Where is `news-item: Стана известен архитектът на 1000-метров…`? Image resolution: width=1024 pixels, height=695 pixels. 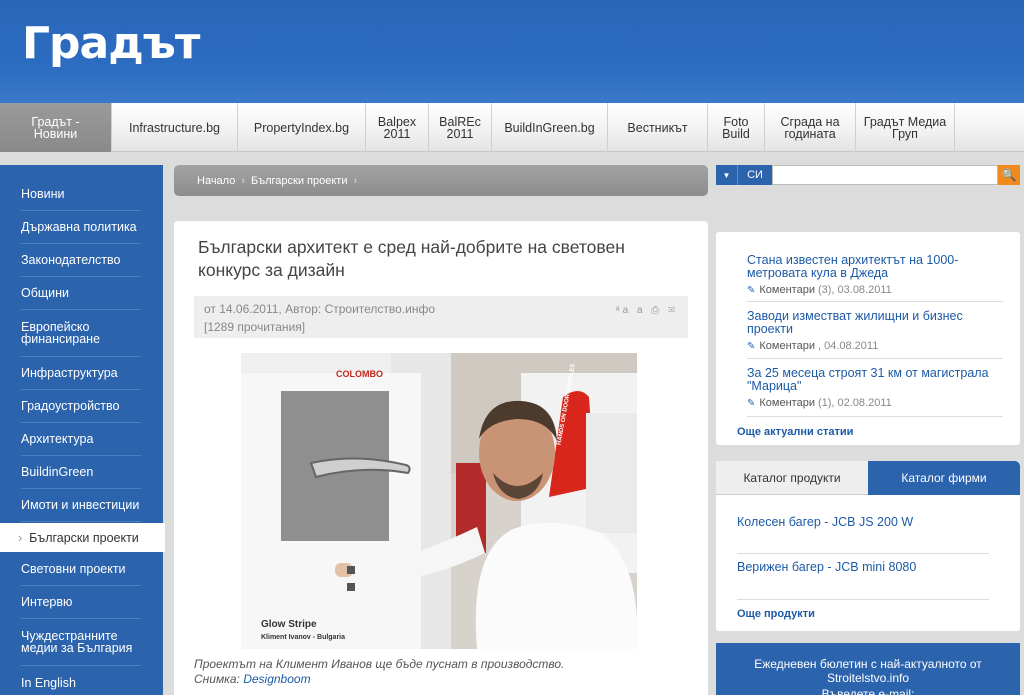 news-item: Стана известен архитектът на 1000-метров… is located at coordinates (875, 278).